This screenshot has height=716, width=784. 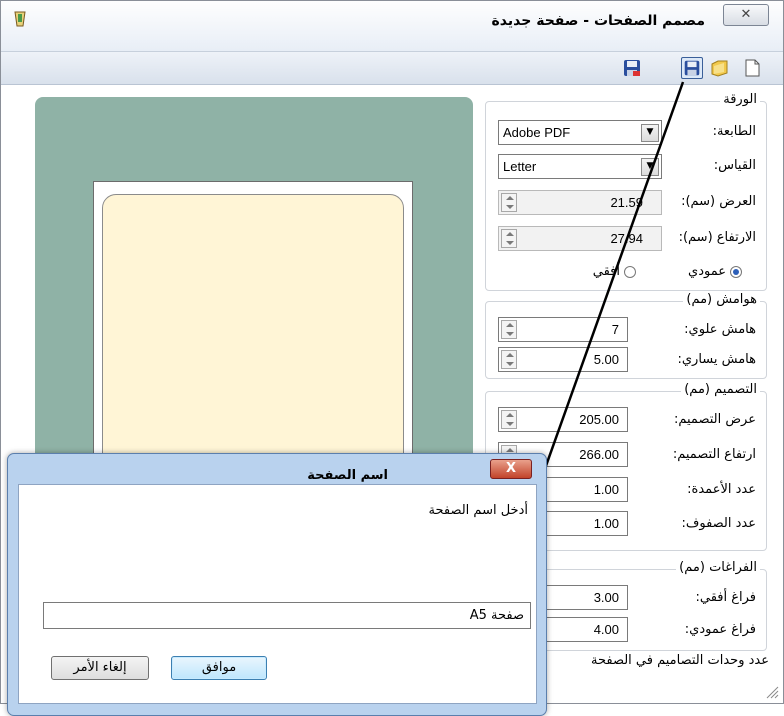 I want to click on save-icon, so click(x=692, y=68).